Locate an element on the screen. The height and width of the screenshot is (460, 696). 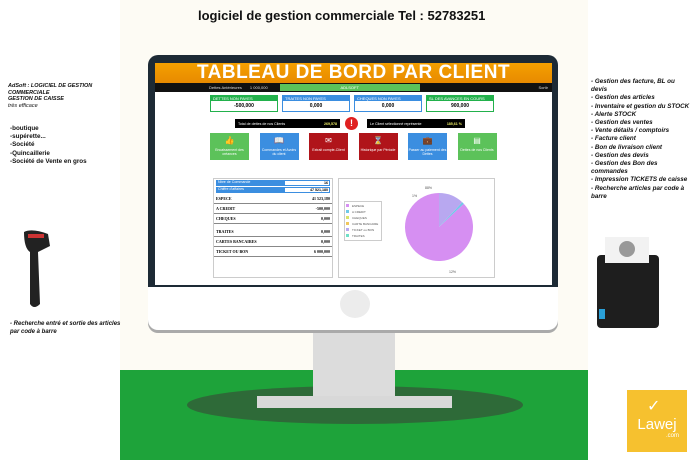
prior-debts-value: 1 000,000 is located at coordinates (258, 87).